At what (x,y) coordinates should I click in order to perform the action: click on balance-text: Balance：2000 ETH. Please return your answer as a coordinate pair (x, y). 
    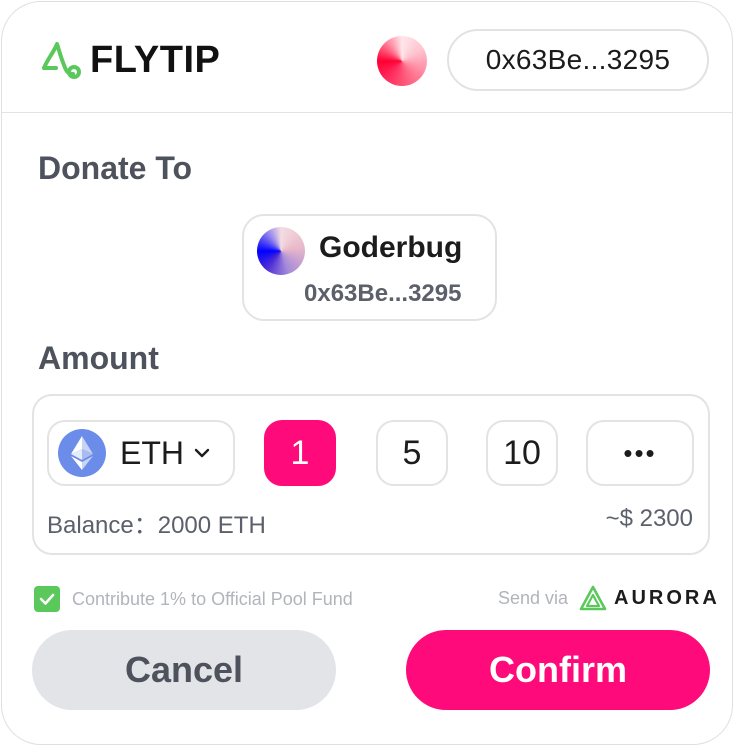
    Looking at the image, I should click on (156, 525).